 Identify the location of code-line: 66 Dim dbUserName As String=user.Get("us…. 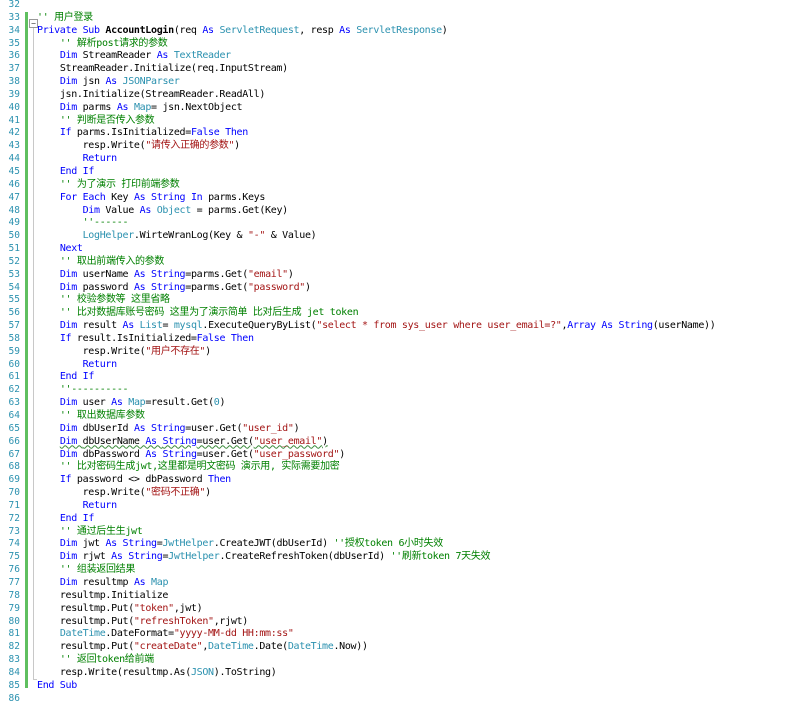
(405, 442).